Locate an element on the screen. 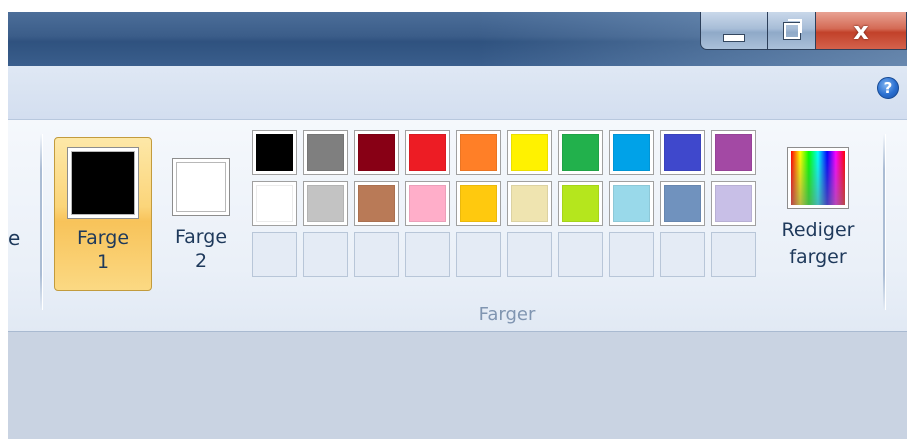 The width and height of the screenshot is (907, 439). restore-button is located at coordinates (792, 31).